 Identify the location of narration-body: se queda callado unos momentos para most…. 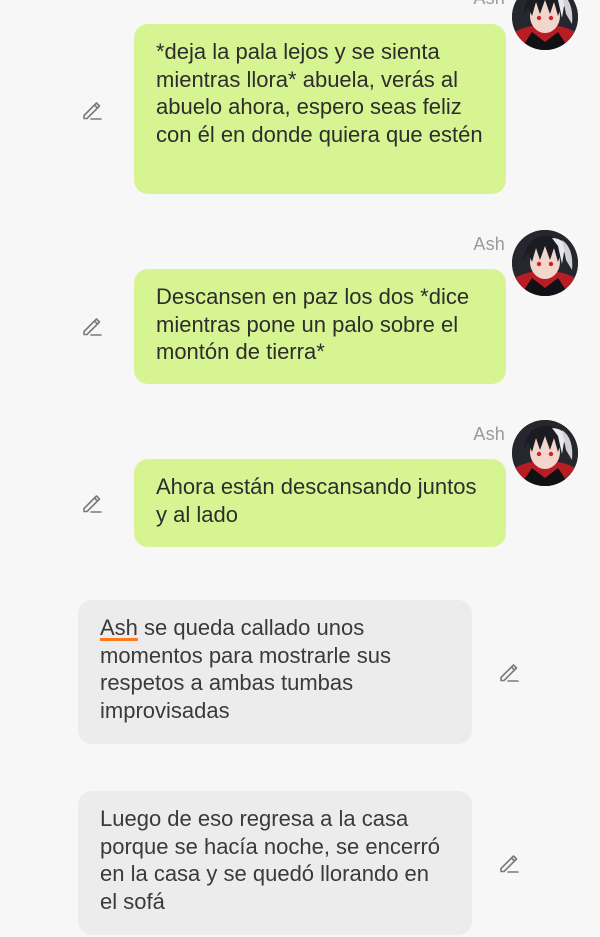
(245, 669).